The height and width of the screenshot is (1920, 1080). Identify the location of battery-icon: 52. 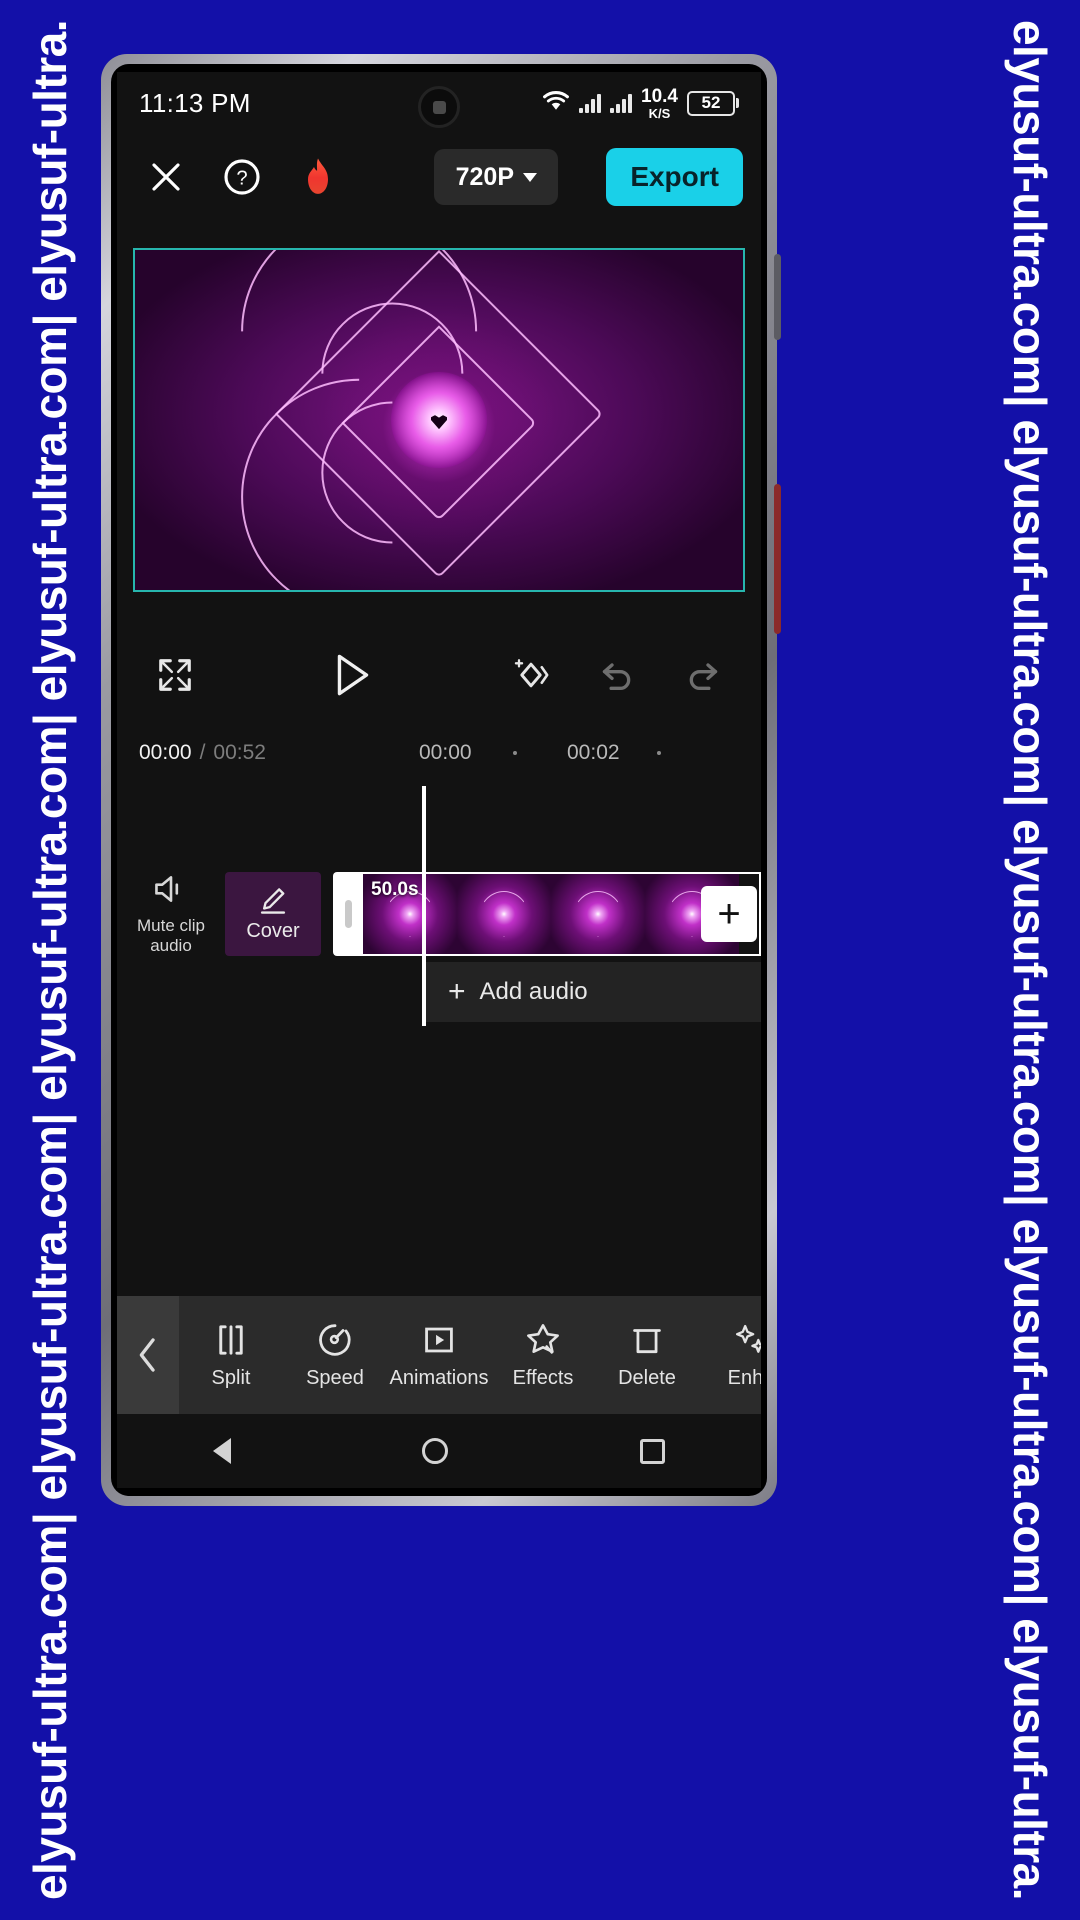
(713, 103).